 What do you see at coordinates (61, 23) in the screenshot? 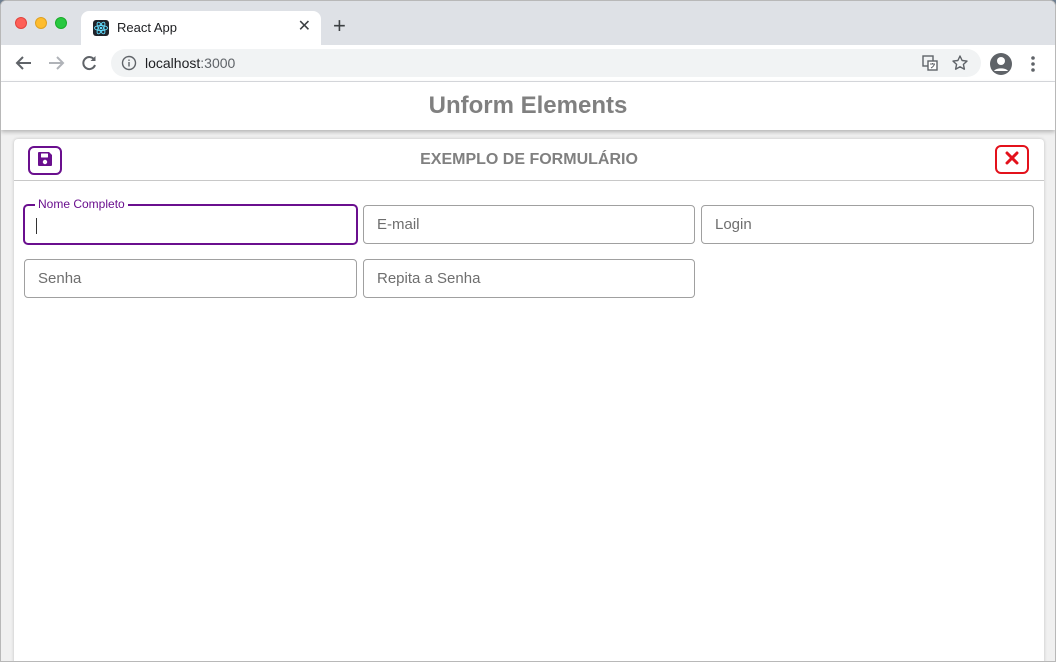
I see `maximize-window-button` at bounding box center [61, 23].